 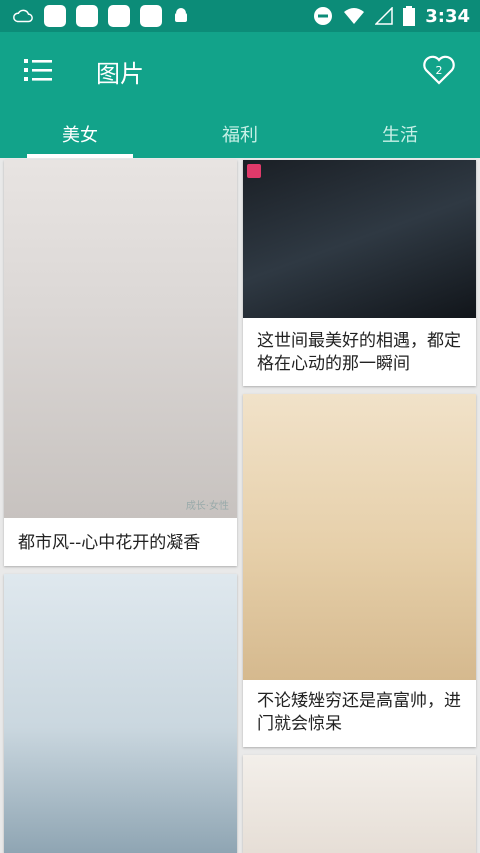 I want to click on tab-welfare: 福利, so click(x=240, y=134).